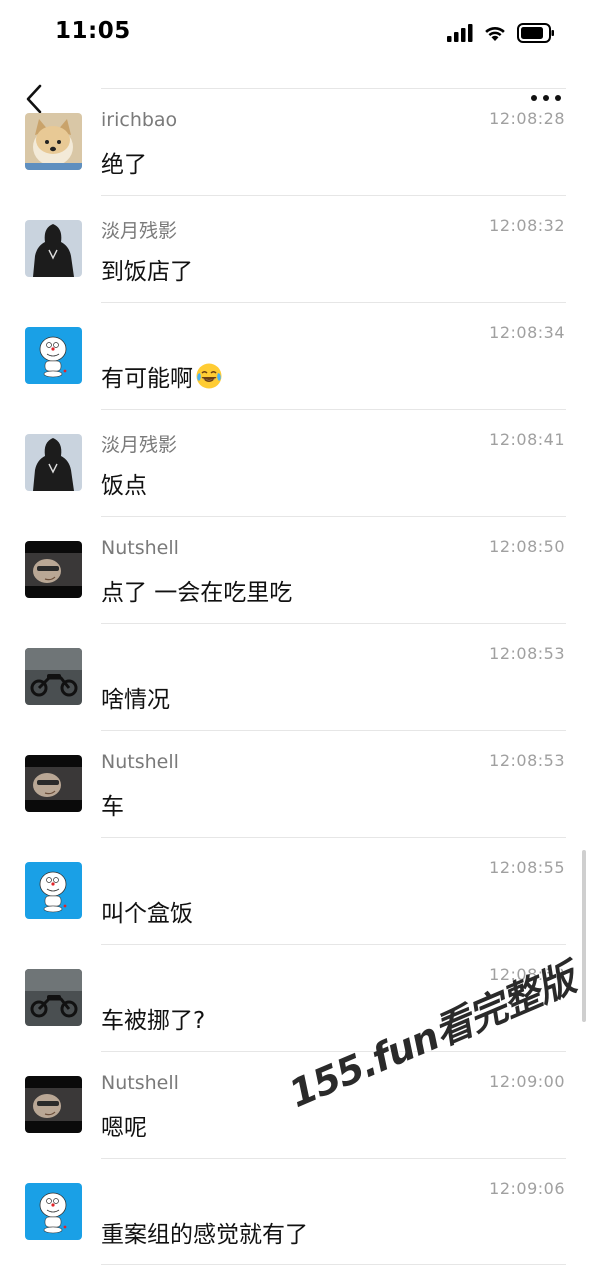 The width and height of the screenshot is (591, 1280). I want to click on message-row: 12:08:53 啥情况, so click(295, 676).